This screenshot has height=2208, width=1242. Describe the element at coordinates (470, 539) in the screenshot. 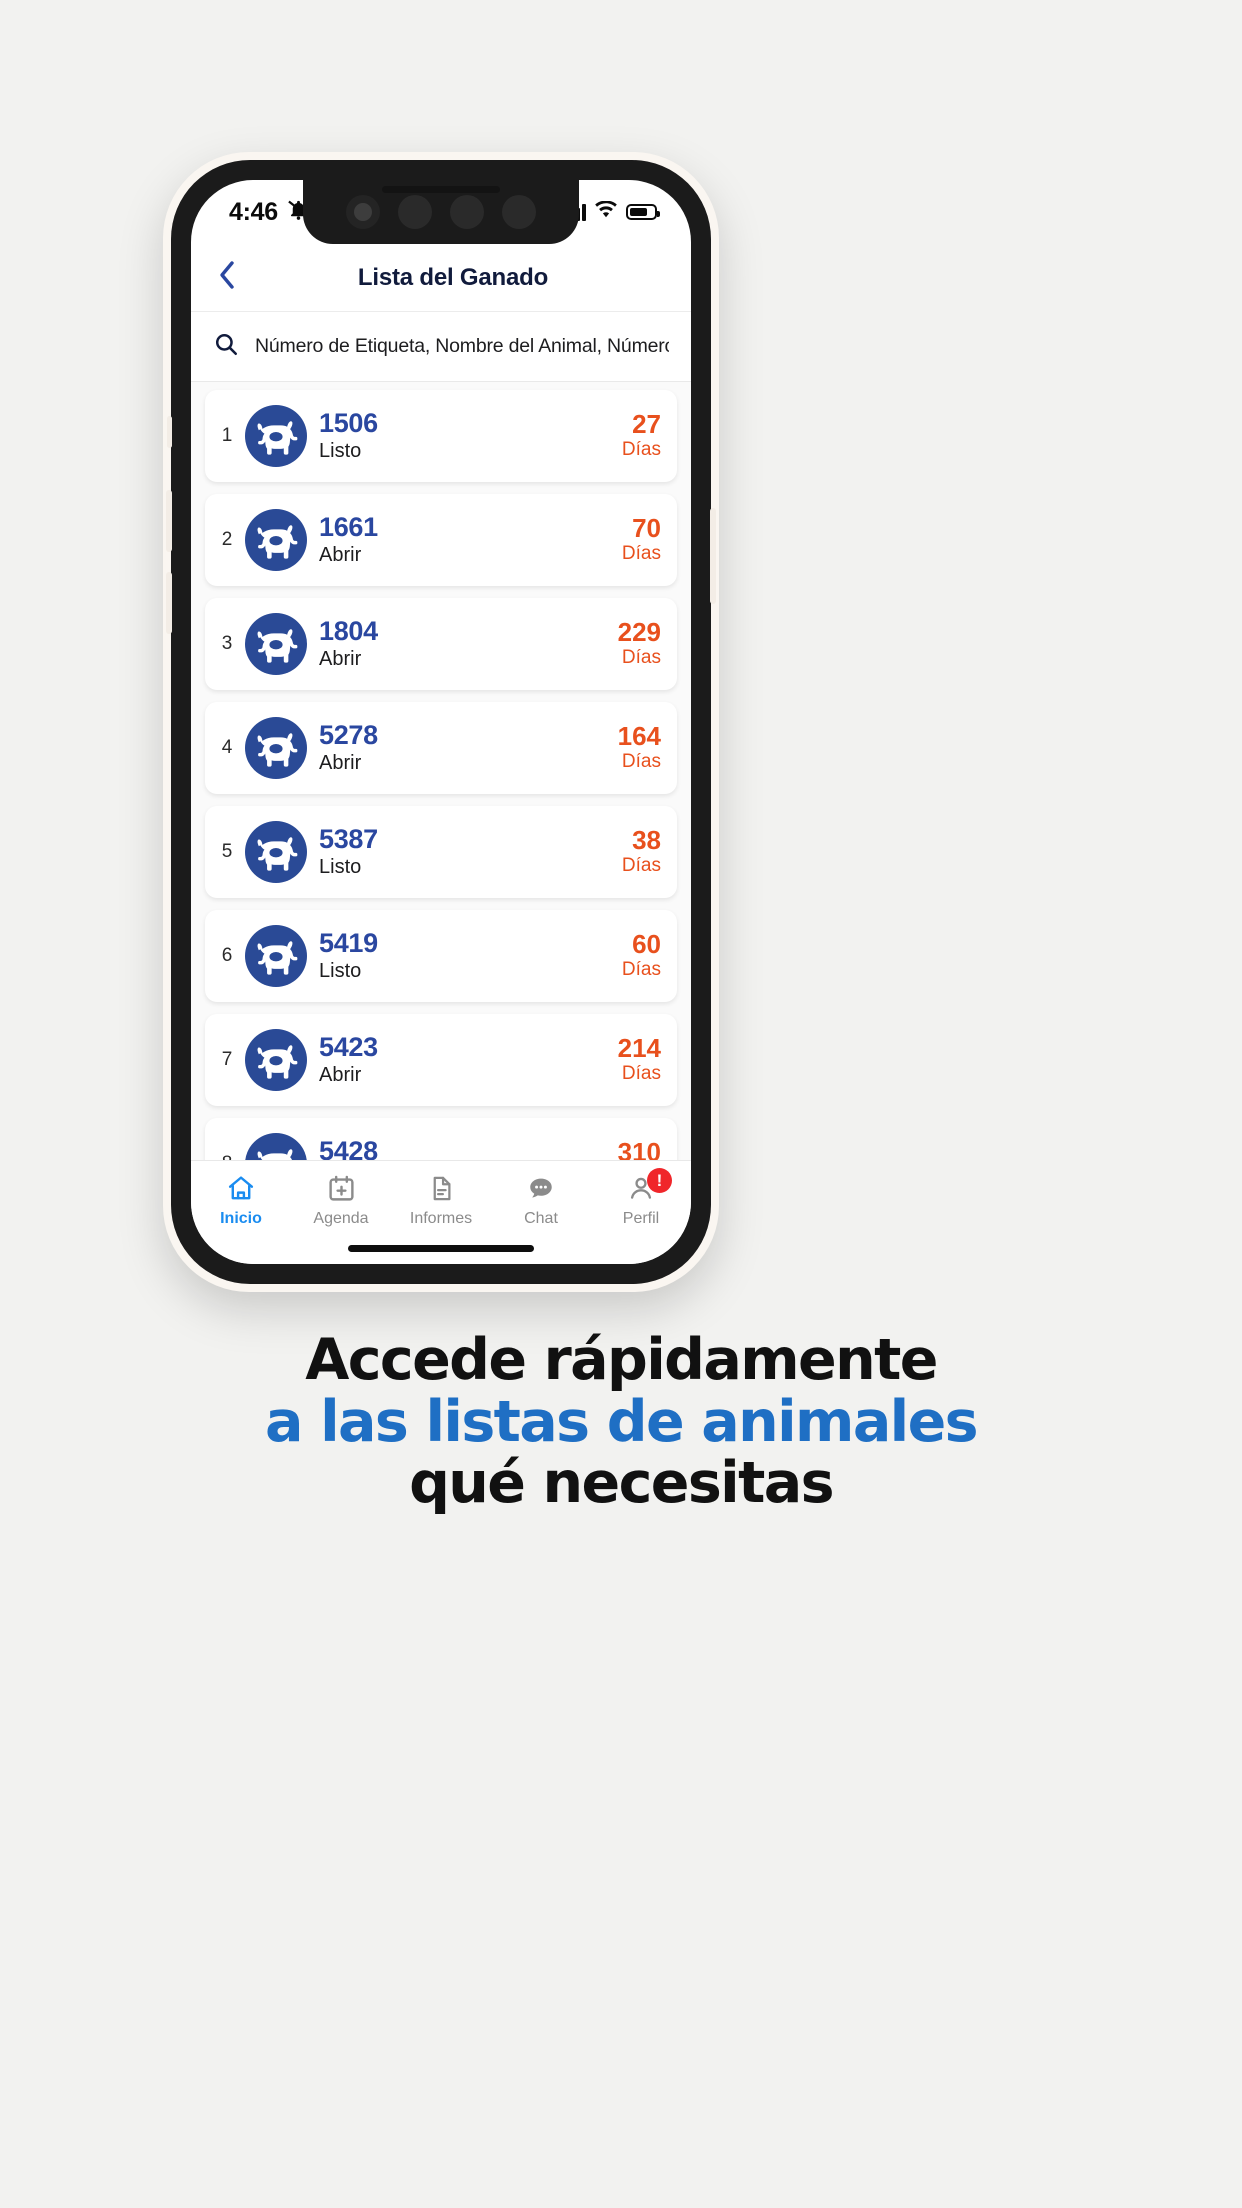

I see `row-details: 1661 Abrir` at that location.